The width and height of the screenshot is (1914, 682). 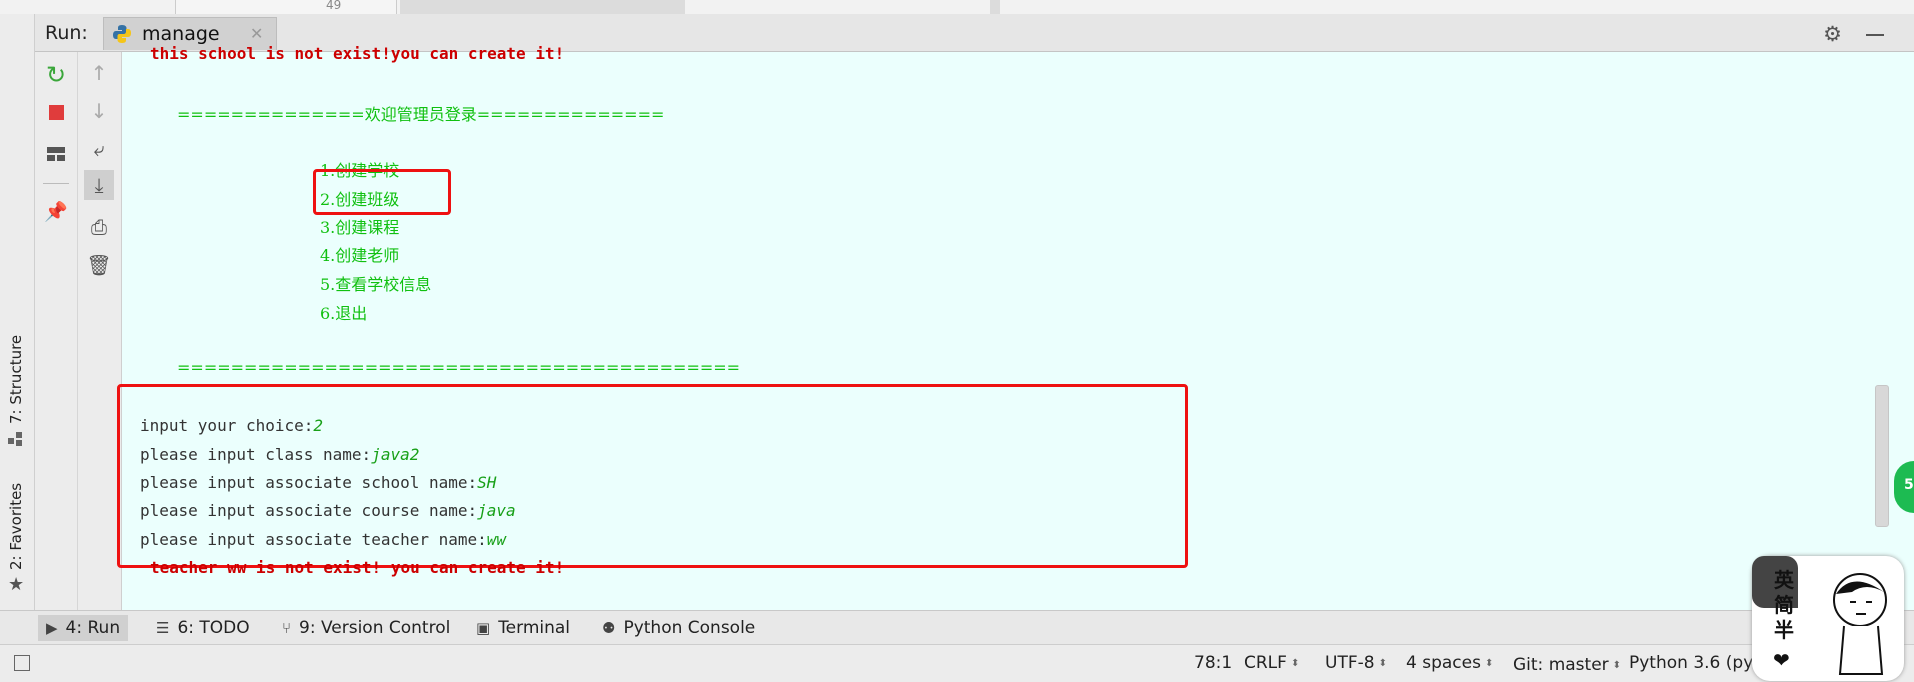 I want to click on prompt-line: please input class name:java2, so click(x=280, y=454).